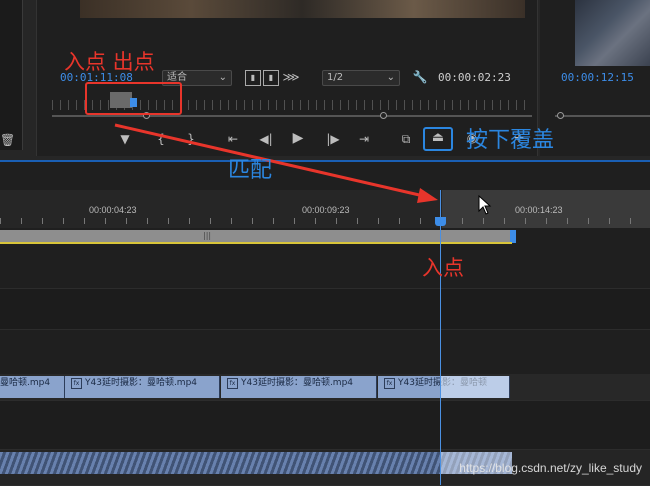  What do you see at coordinates (325, 268) in the screenshot?
I see `track-v3` at bounding box center [325, 268].